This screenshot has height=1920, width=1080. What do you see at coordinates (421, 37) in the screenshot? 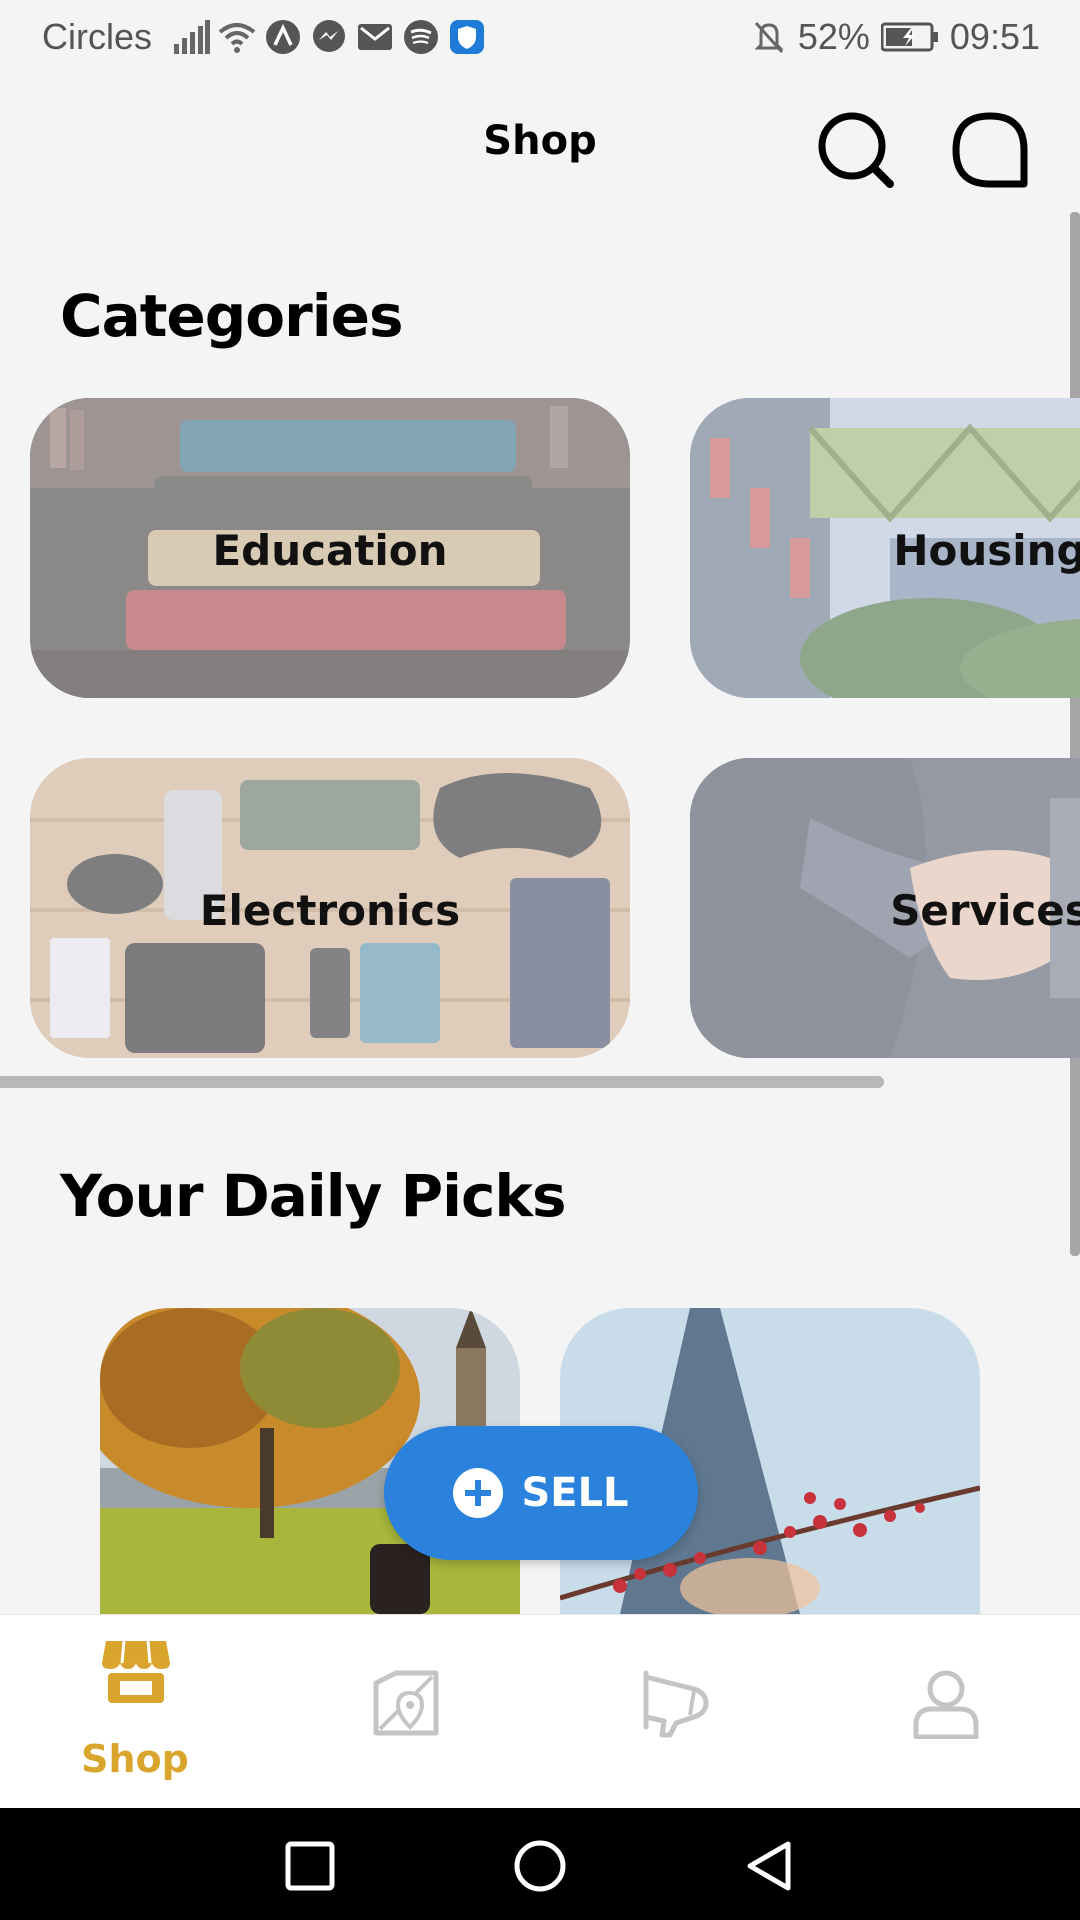
I see `spotify-icon` at bounding box center [421, 37].